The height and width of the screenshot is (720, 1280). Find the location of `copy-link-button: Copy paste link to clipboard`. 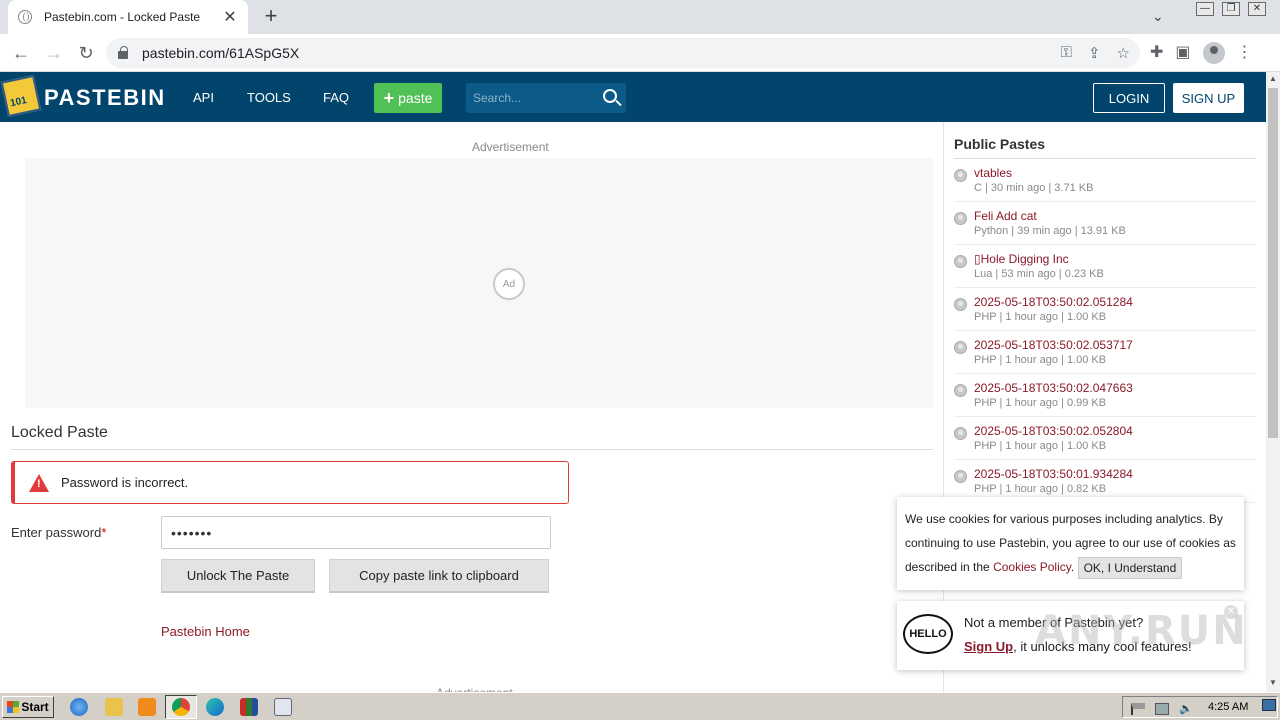

copy-link-button: Copy paste link to clipboard is located at coordinates (439, 576).